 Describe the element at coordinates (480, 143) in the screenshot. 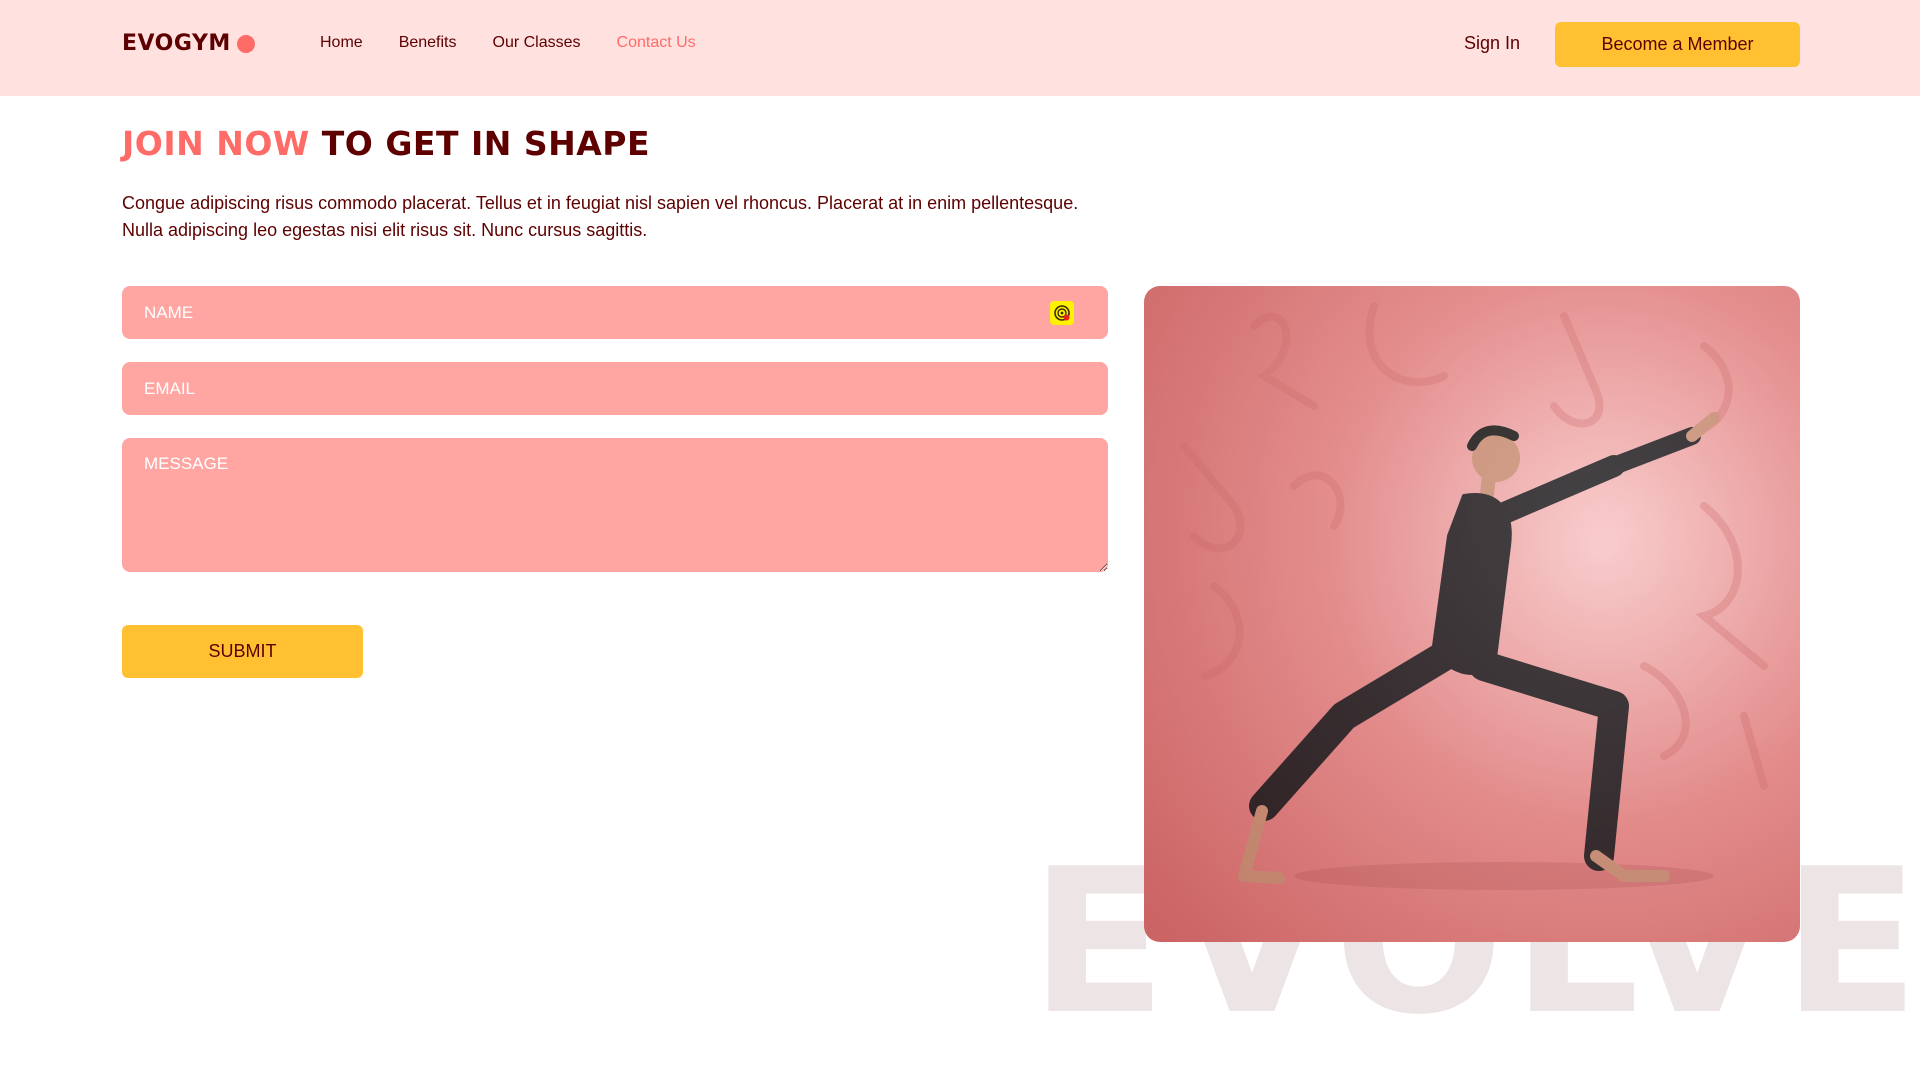

I see `page-title-rest: TO GET IN SHAPE` at that location.